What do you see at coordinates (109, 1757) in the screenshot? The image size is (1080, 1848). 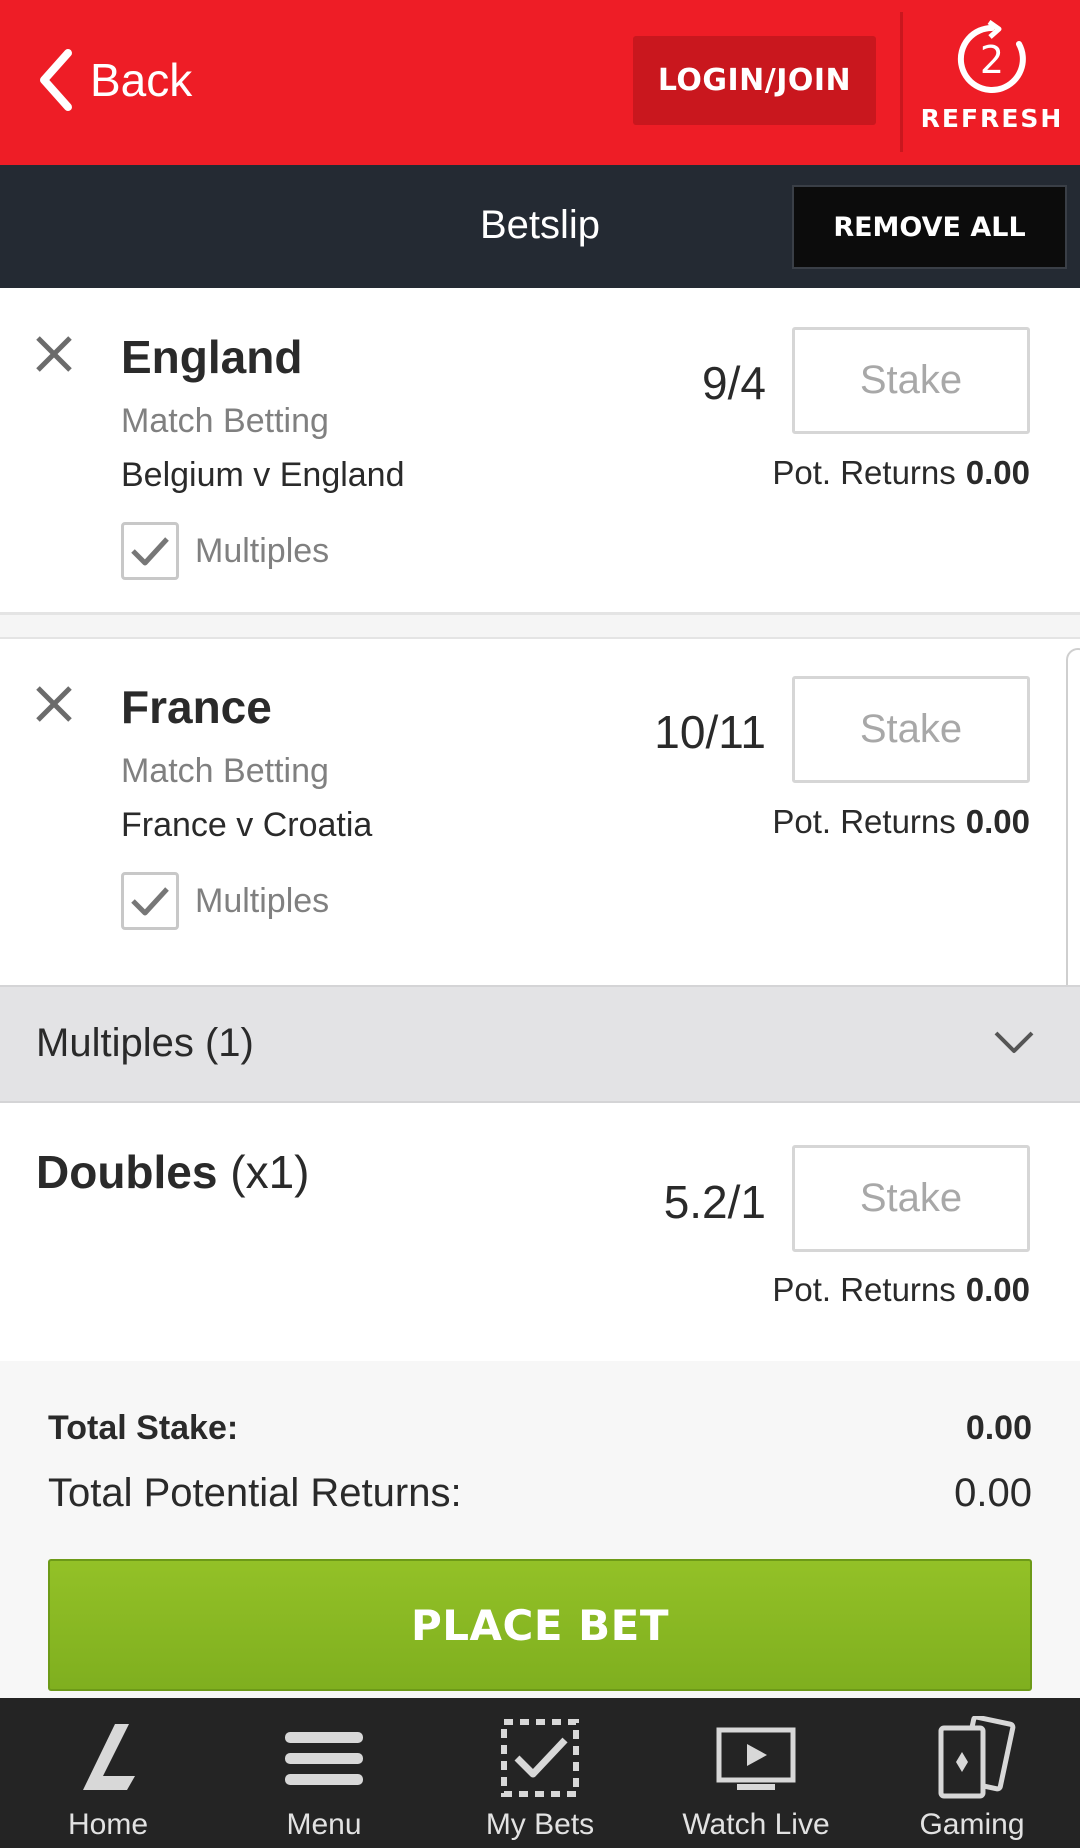 I see `home-logo-icon` at bounding box center [109, 1757].